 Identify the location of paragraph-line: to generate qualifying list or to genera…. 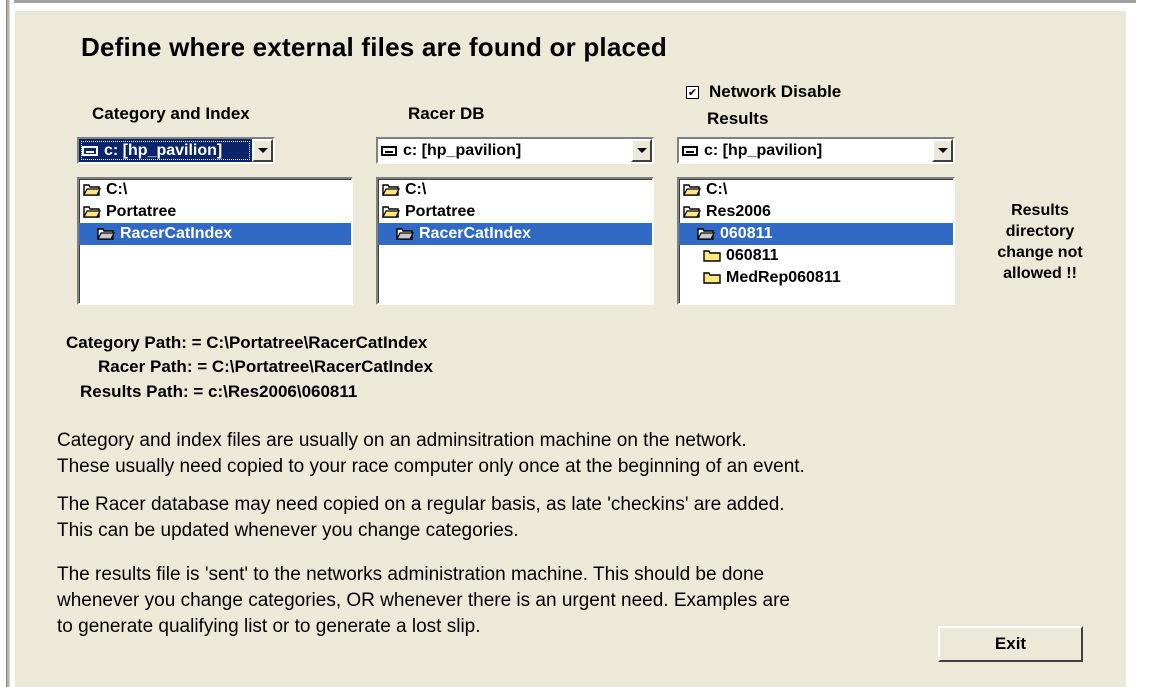
(269, 626).